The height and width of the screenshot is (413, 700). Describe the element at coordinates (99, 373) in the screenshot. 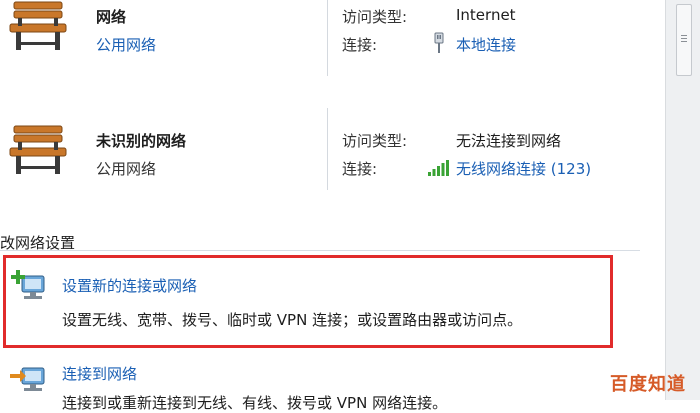

I see `task-connect-network-link: 连接到网络` at that location.